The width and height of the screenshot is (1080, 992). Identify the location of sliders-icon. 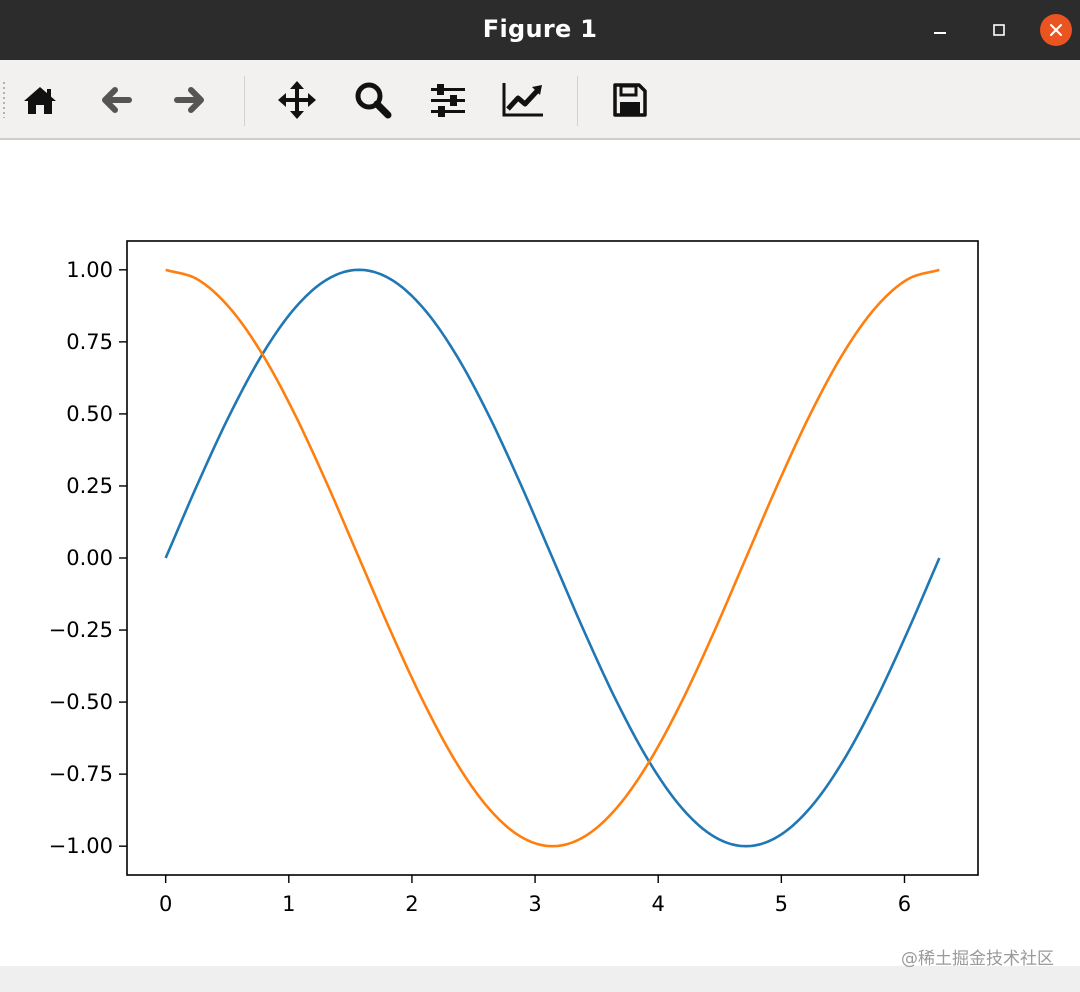
(448, 100).